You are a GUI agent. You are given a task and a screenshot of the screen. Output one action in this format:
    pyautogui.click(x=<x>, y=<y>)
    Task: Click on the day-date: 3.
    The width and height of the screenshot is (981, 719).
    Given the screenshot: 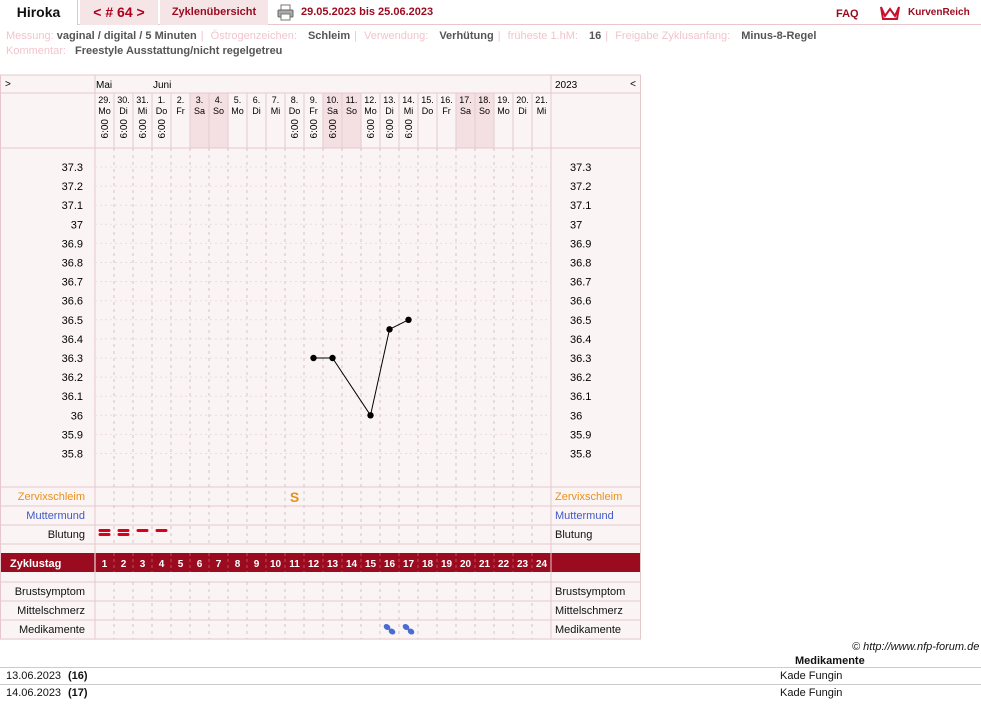 What is the action you would take?
    pyautogui.click(x=200, y=100)
    